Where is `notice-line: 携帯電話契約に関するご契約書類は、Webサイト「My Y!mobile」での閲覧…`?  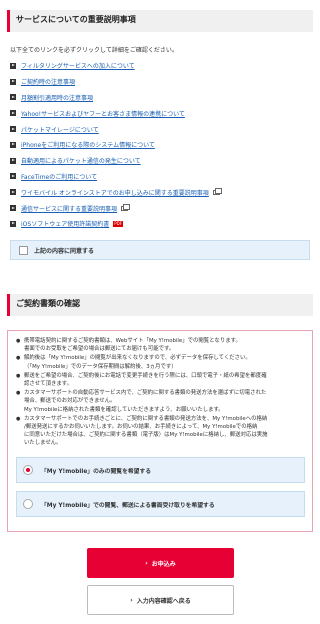 notice-line: 携帯電話契約に関するご契約書類は、Webサイト「My Y!mobile」での閲覧… is located at coordinates (132, 341).